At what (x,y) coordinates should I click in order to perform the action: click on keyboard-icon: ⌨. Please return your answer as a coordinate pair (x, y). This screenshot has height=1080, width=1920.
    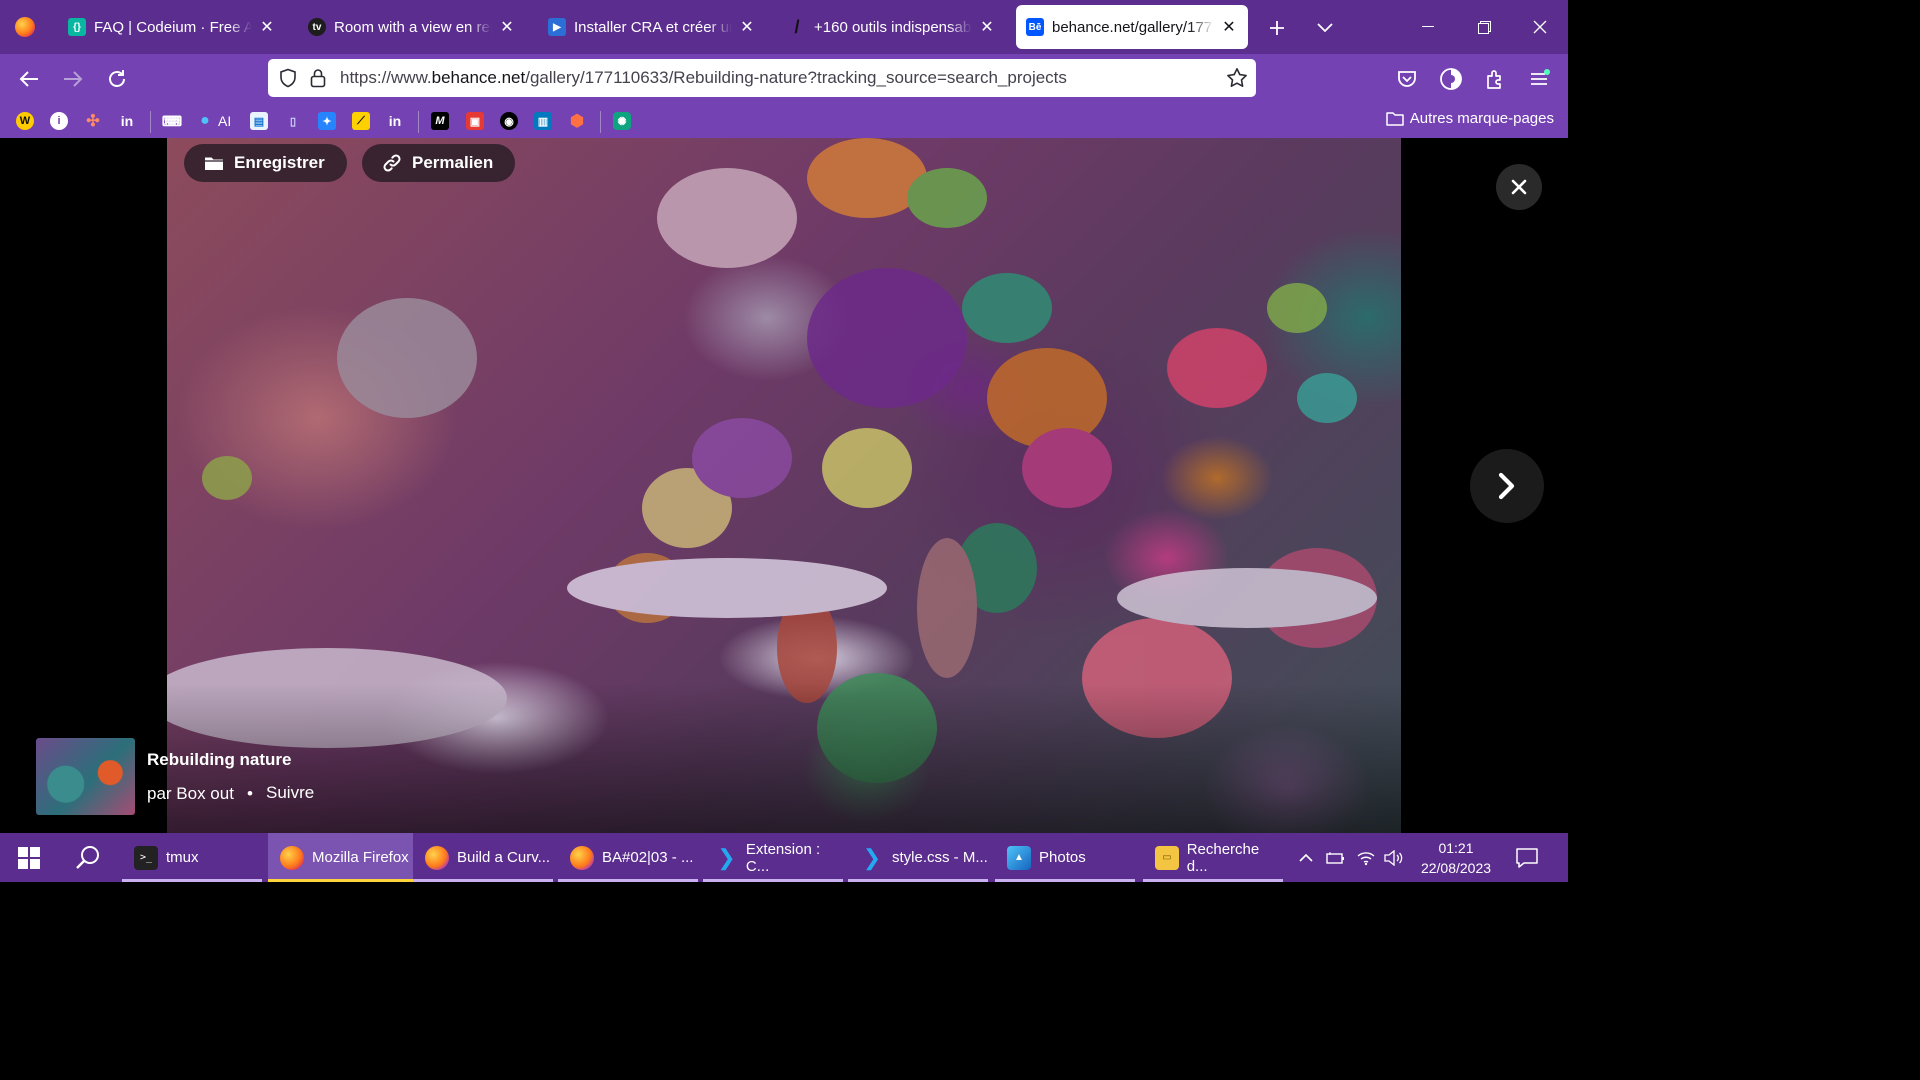
    Looking at the image, I should click on (172, 120).